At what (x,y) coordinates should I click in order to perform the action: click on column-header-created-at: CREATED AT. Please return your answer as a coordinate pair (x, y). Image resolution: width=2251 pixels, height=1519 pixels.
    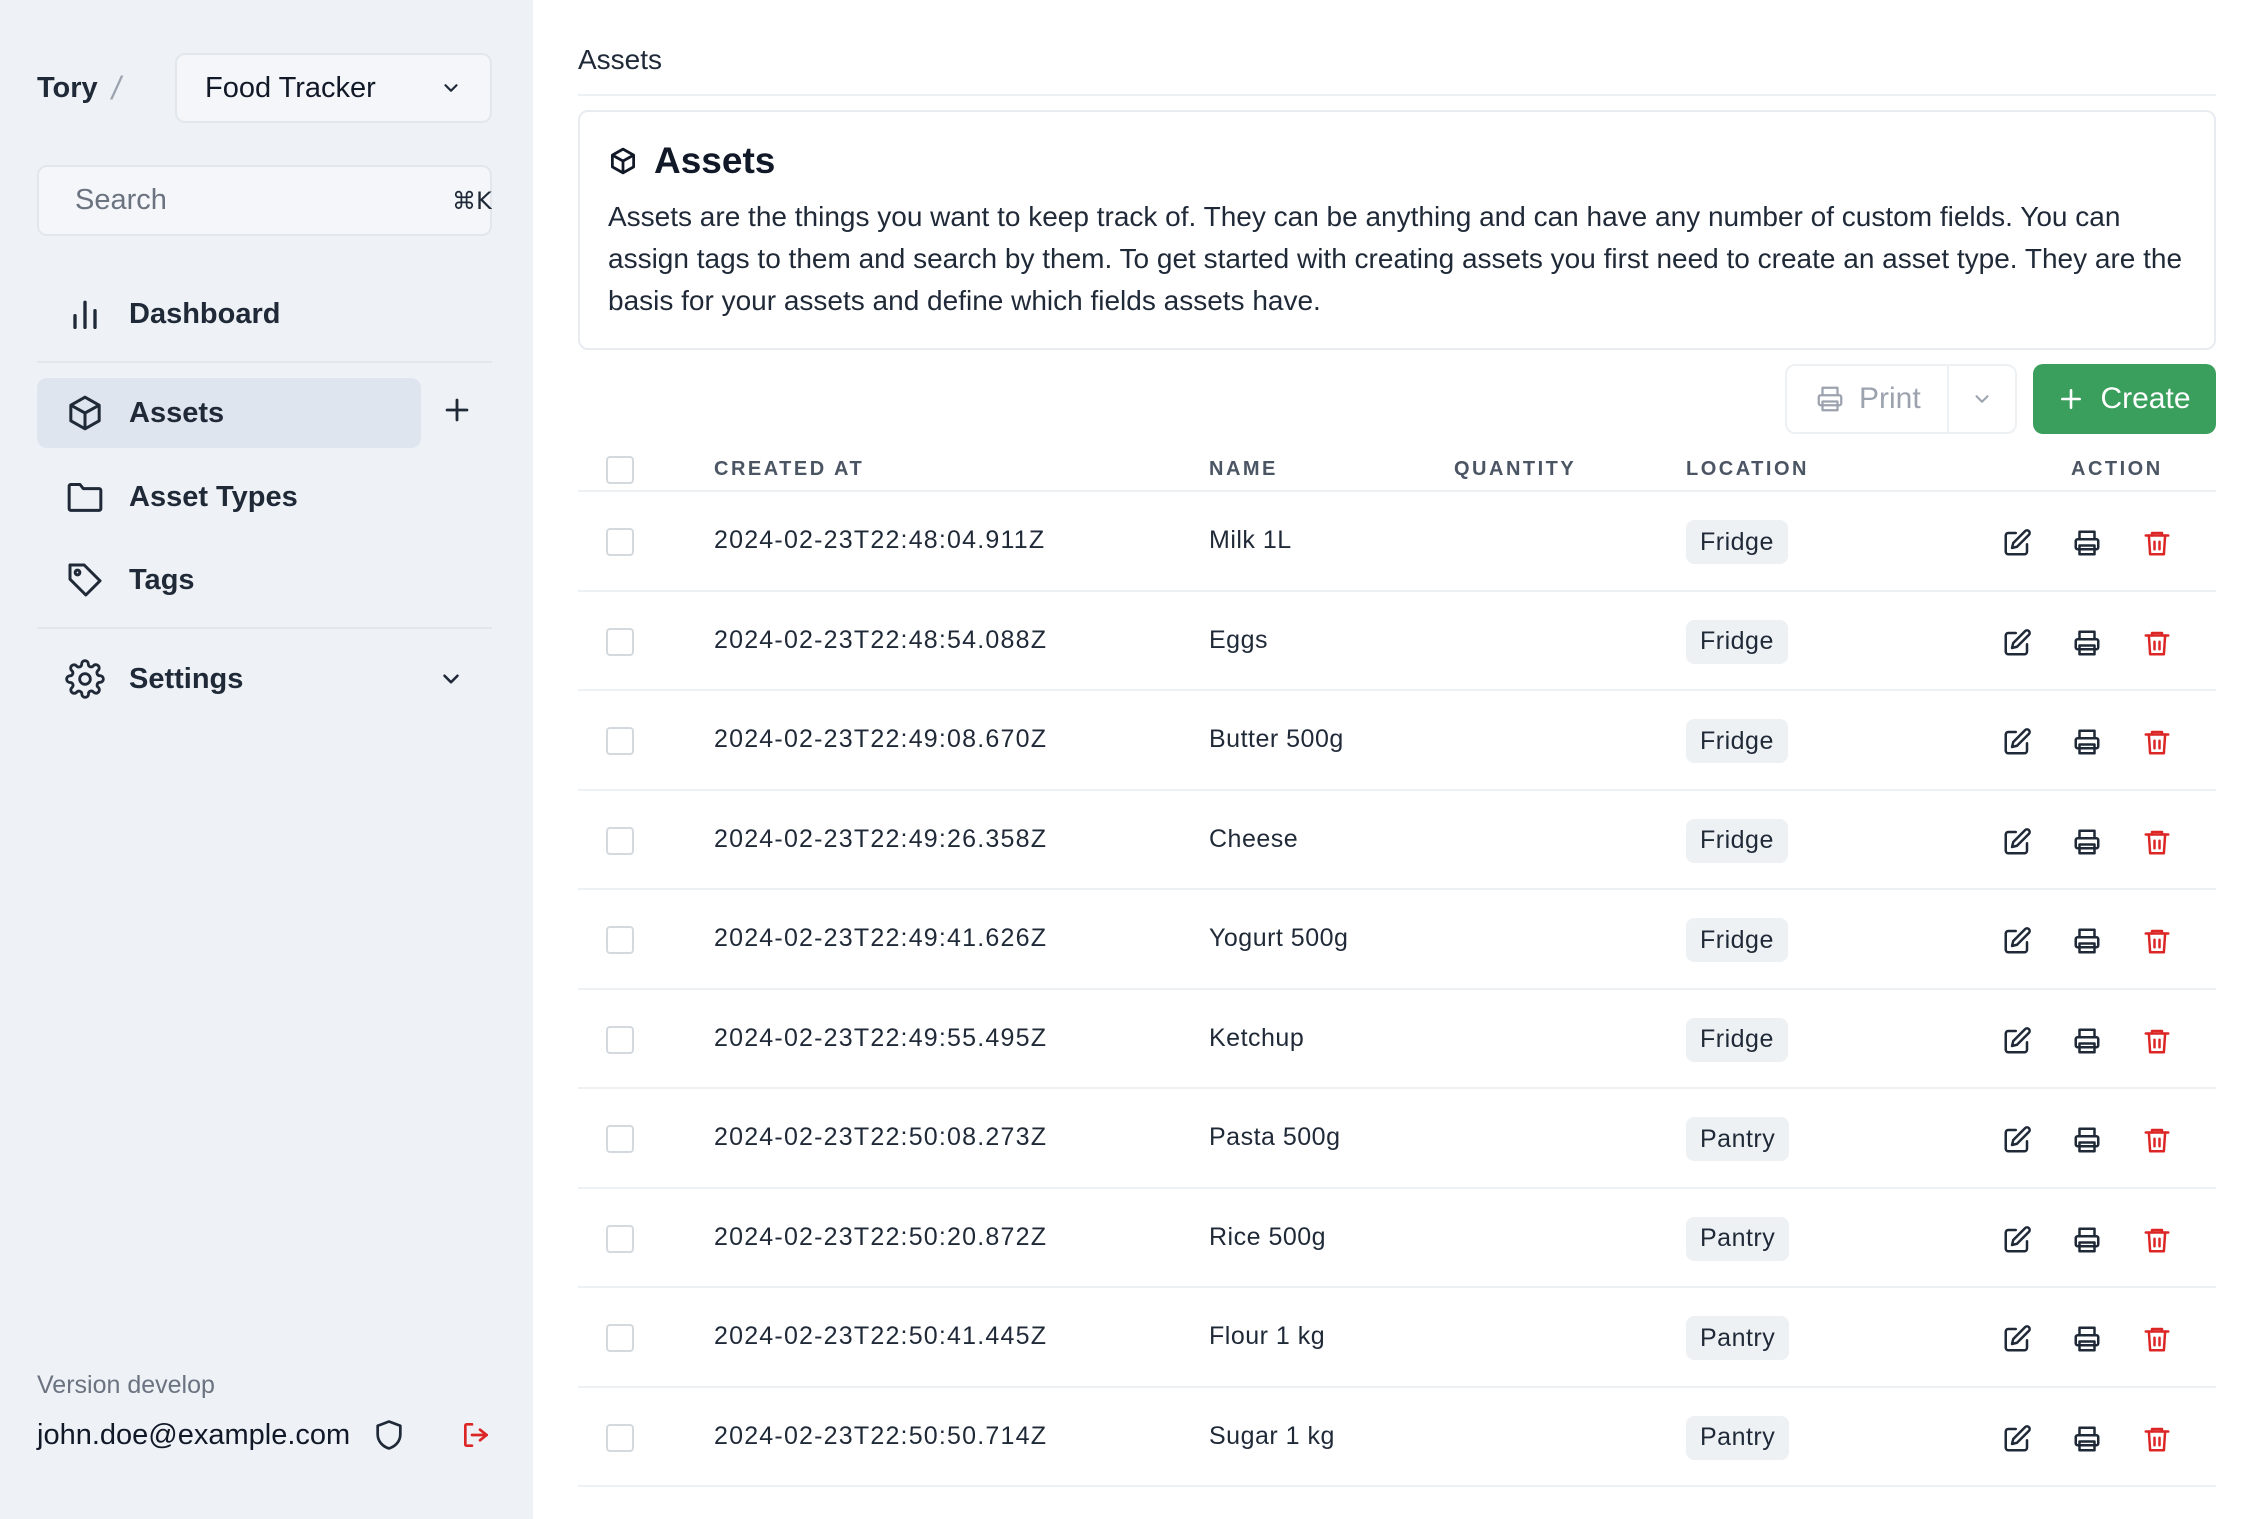
    Looking at the image, I should click on (789, 469).